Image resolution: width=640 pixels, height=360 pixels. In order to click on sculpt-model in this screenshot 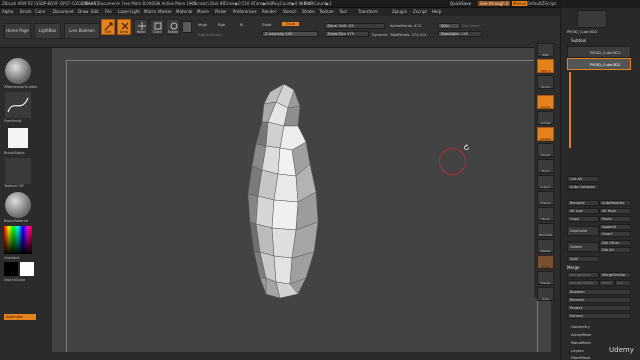, I will do `click(285, 191)`.